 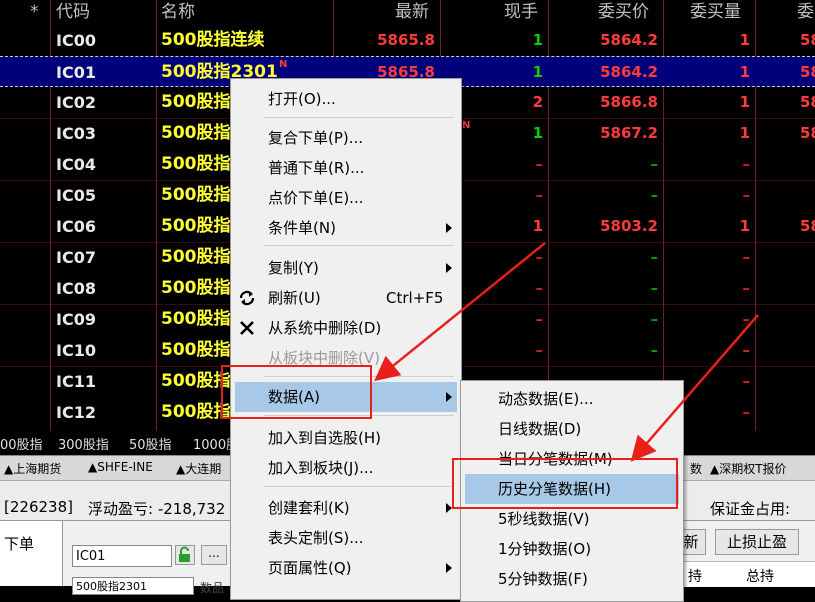 I want to click on menu-item-label: 页面属性(Q), so click(x=310, y=568).